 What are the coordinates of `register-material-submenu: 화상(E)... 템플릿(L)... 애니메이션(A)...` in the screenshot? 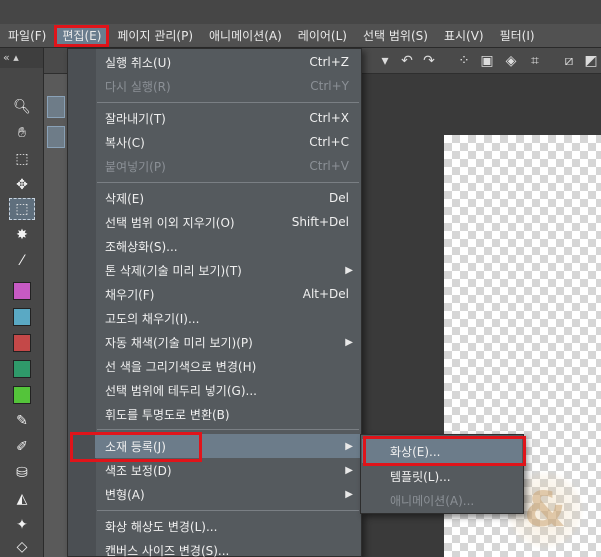 It's located at (442, 474).